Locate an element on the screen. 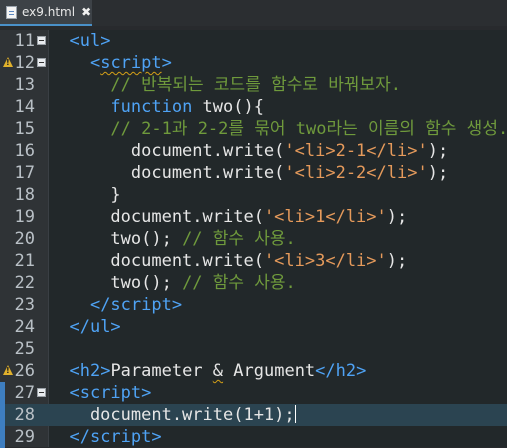 This screenshot has height=448, width=507. code-line: 17 document.write('<li>2-2</li>'); is located at coordinates (253, 173).